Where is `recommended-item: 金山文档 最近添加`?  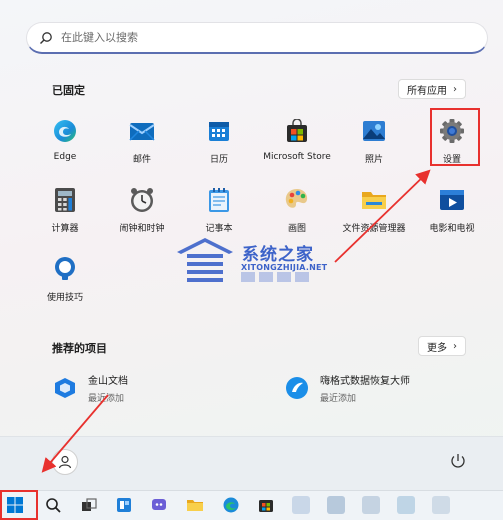 recommended-item: 金山文档 最近添加 is located at coordinates (90, 388).